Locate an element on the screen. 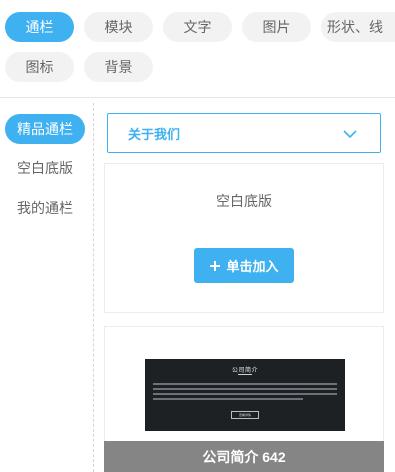 The height and width of the screenshot is (472, 395). sidebar-divider is located at coordinates (93, 287).